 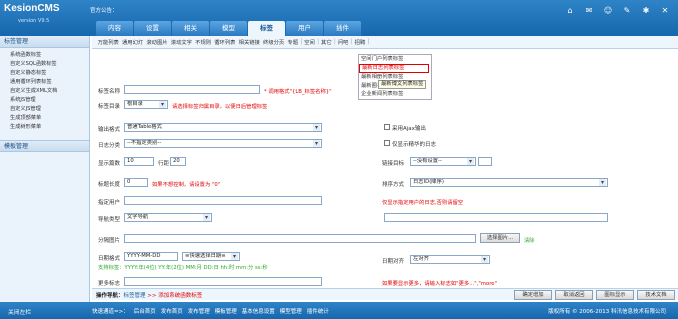 What do you see at coordinates (273, 42) in the screenshot?
I see `subbar-item-pagination: 终级分页` at bounding box center [273, 42].